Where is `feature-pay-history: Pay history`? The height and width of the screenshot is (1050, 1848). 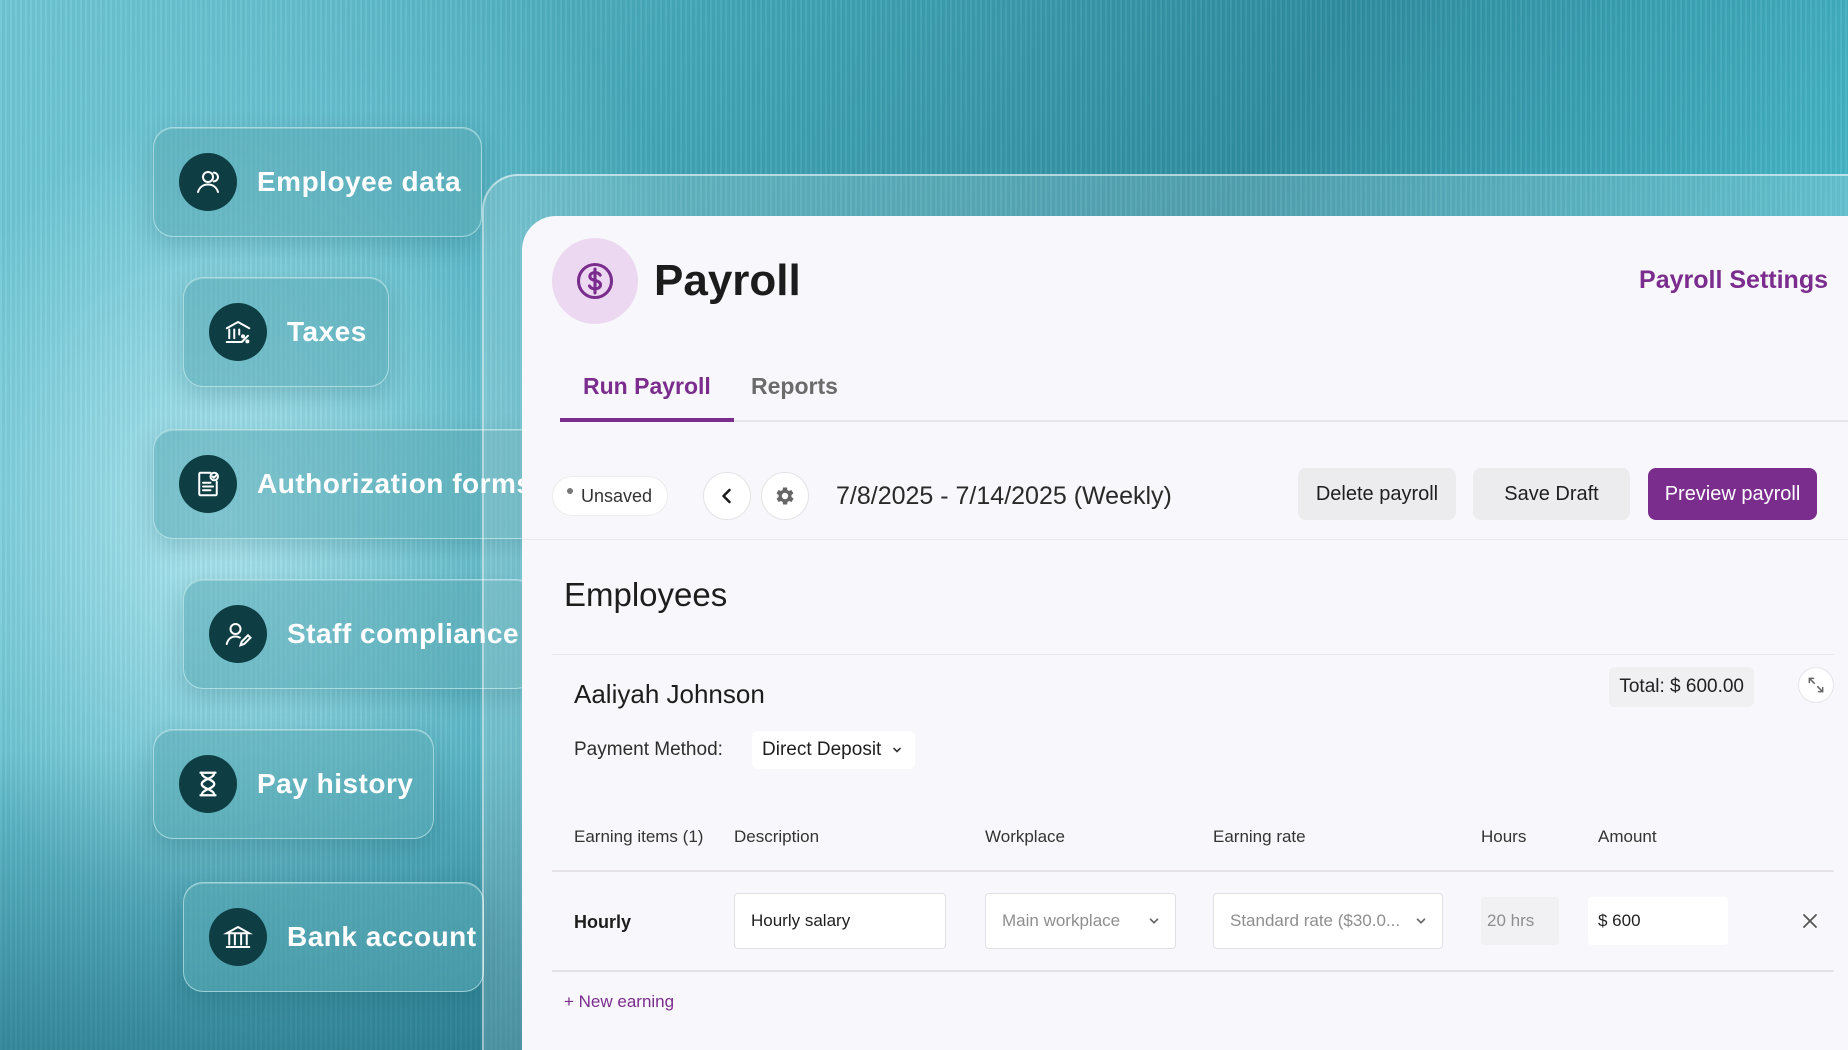
feature-pay-history: Pay history is located at coordinates (293, 784).